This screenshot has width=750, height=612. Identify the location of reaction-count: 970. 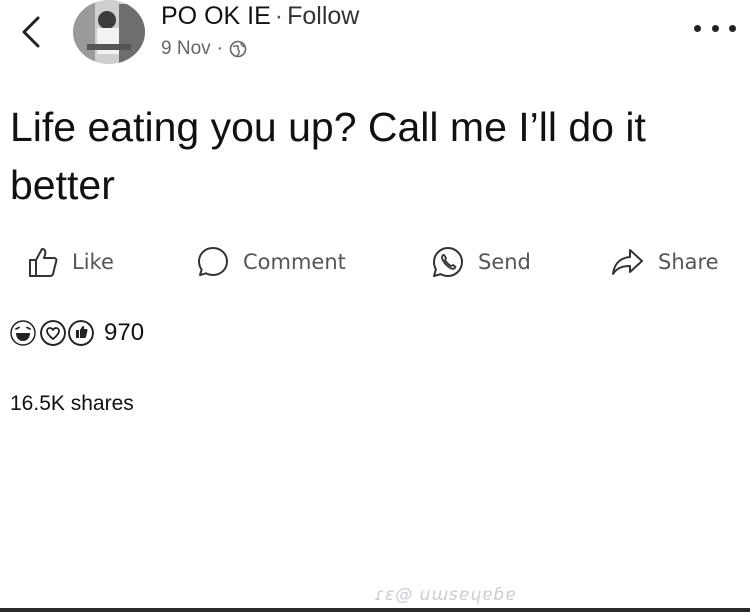
(124, 332).